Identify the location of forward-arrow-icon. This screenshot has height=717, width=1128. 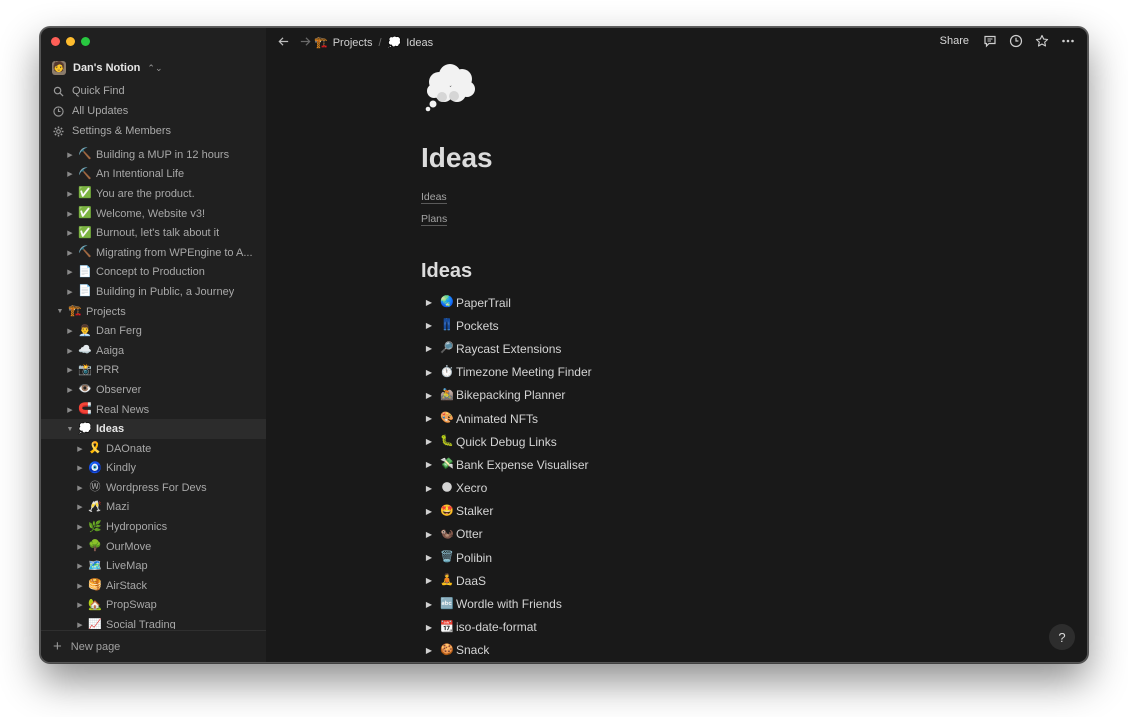
(305, 41).